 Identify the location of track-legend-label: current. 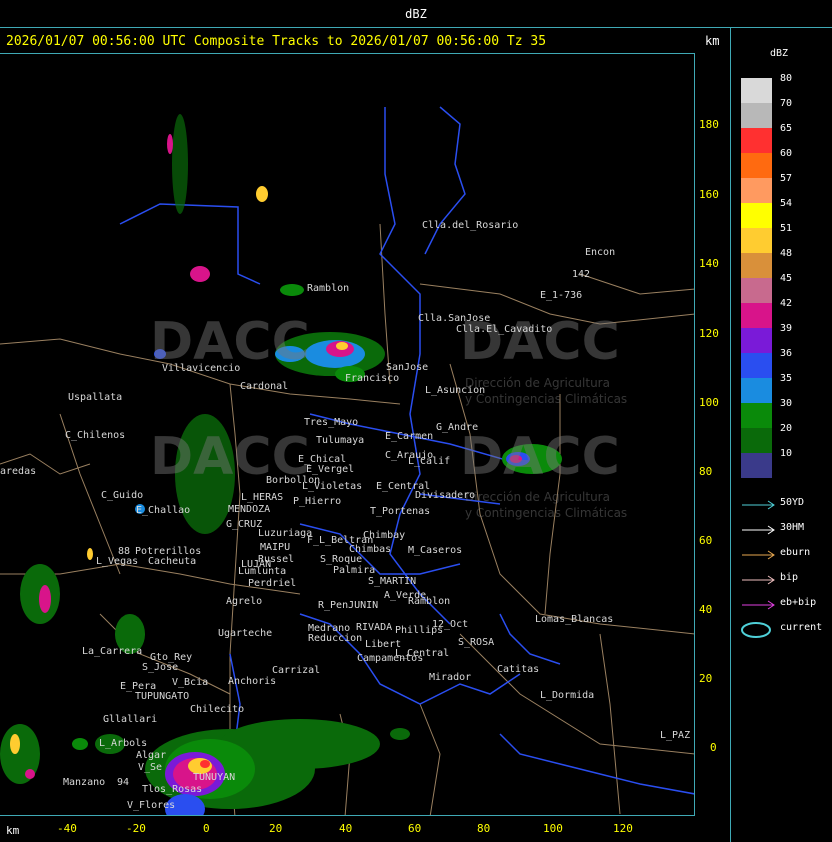
(801, 627).